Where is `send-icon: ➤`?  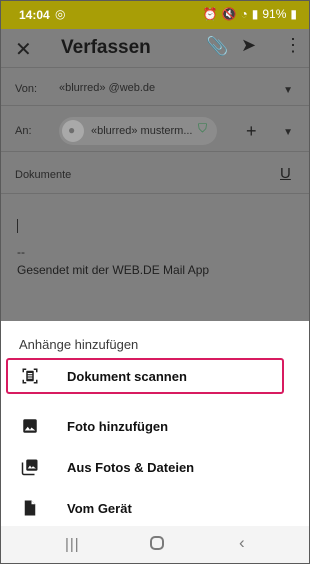
send-icon: ➤ is located at coordinates (248, 45).